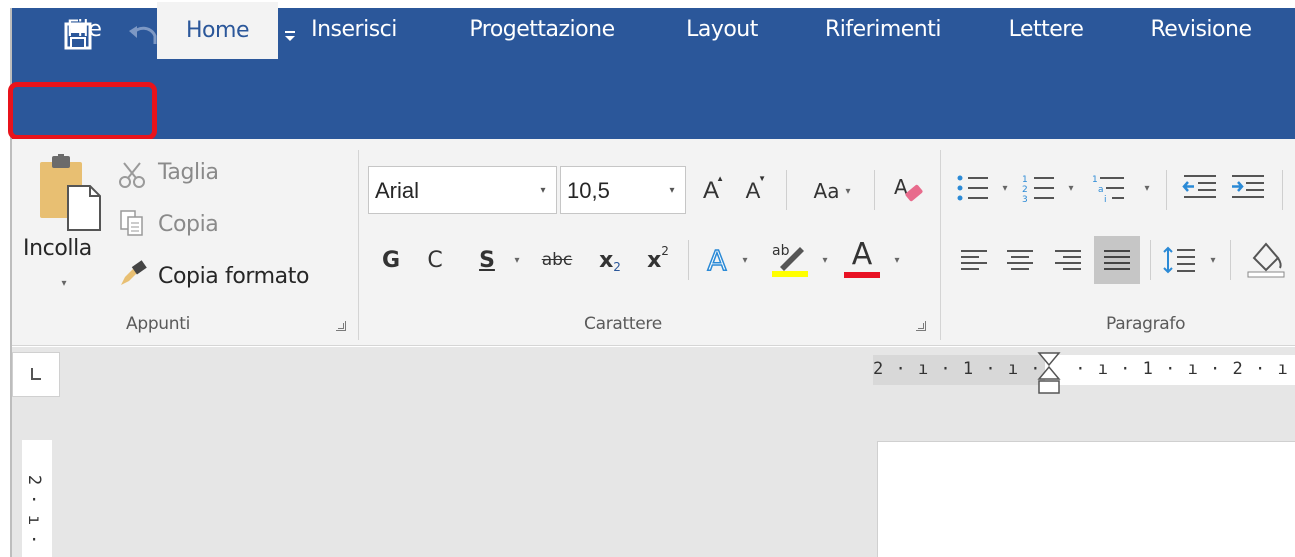  Describe the element at coordinates (70, 194) in the screenshot. I see `paste-icon` at that location.